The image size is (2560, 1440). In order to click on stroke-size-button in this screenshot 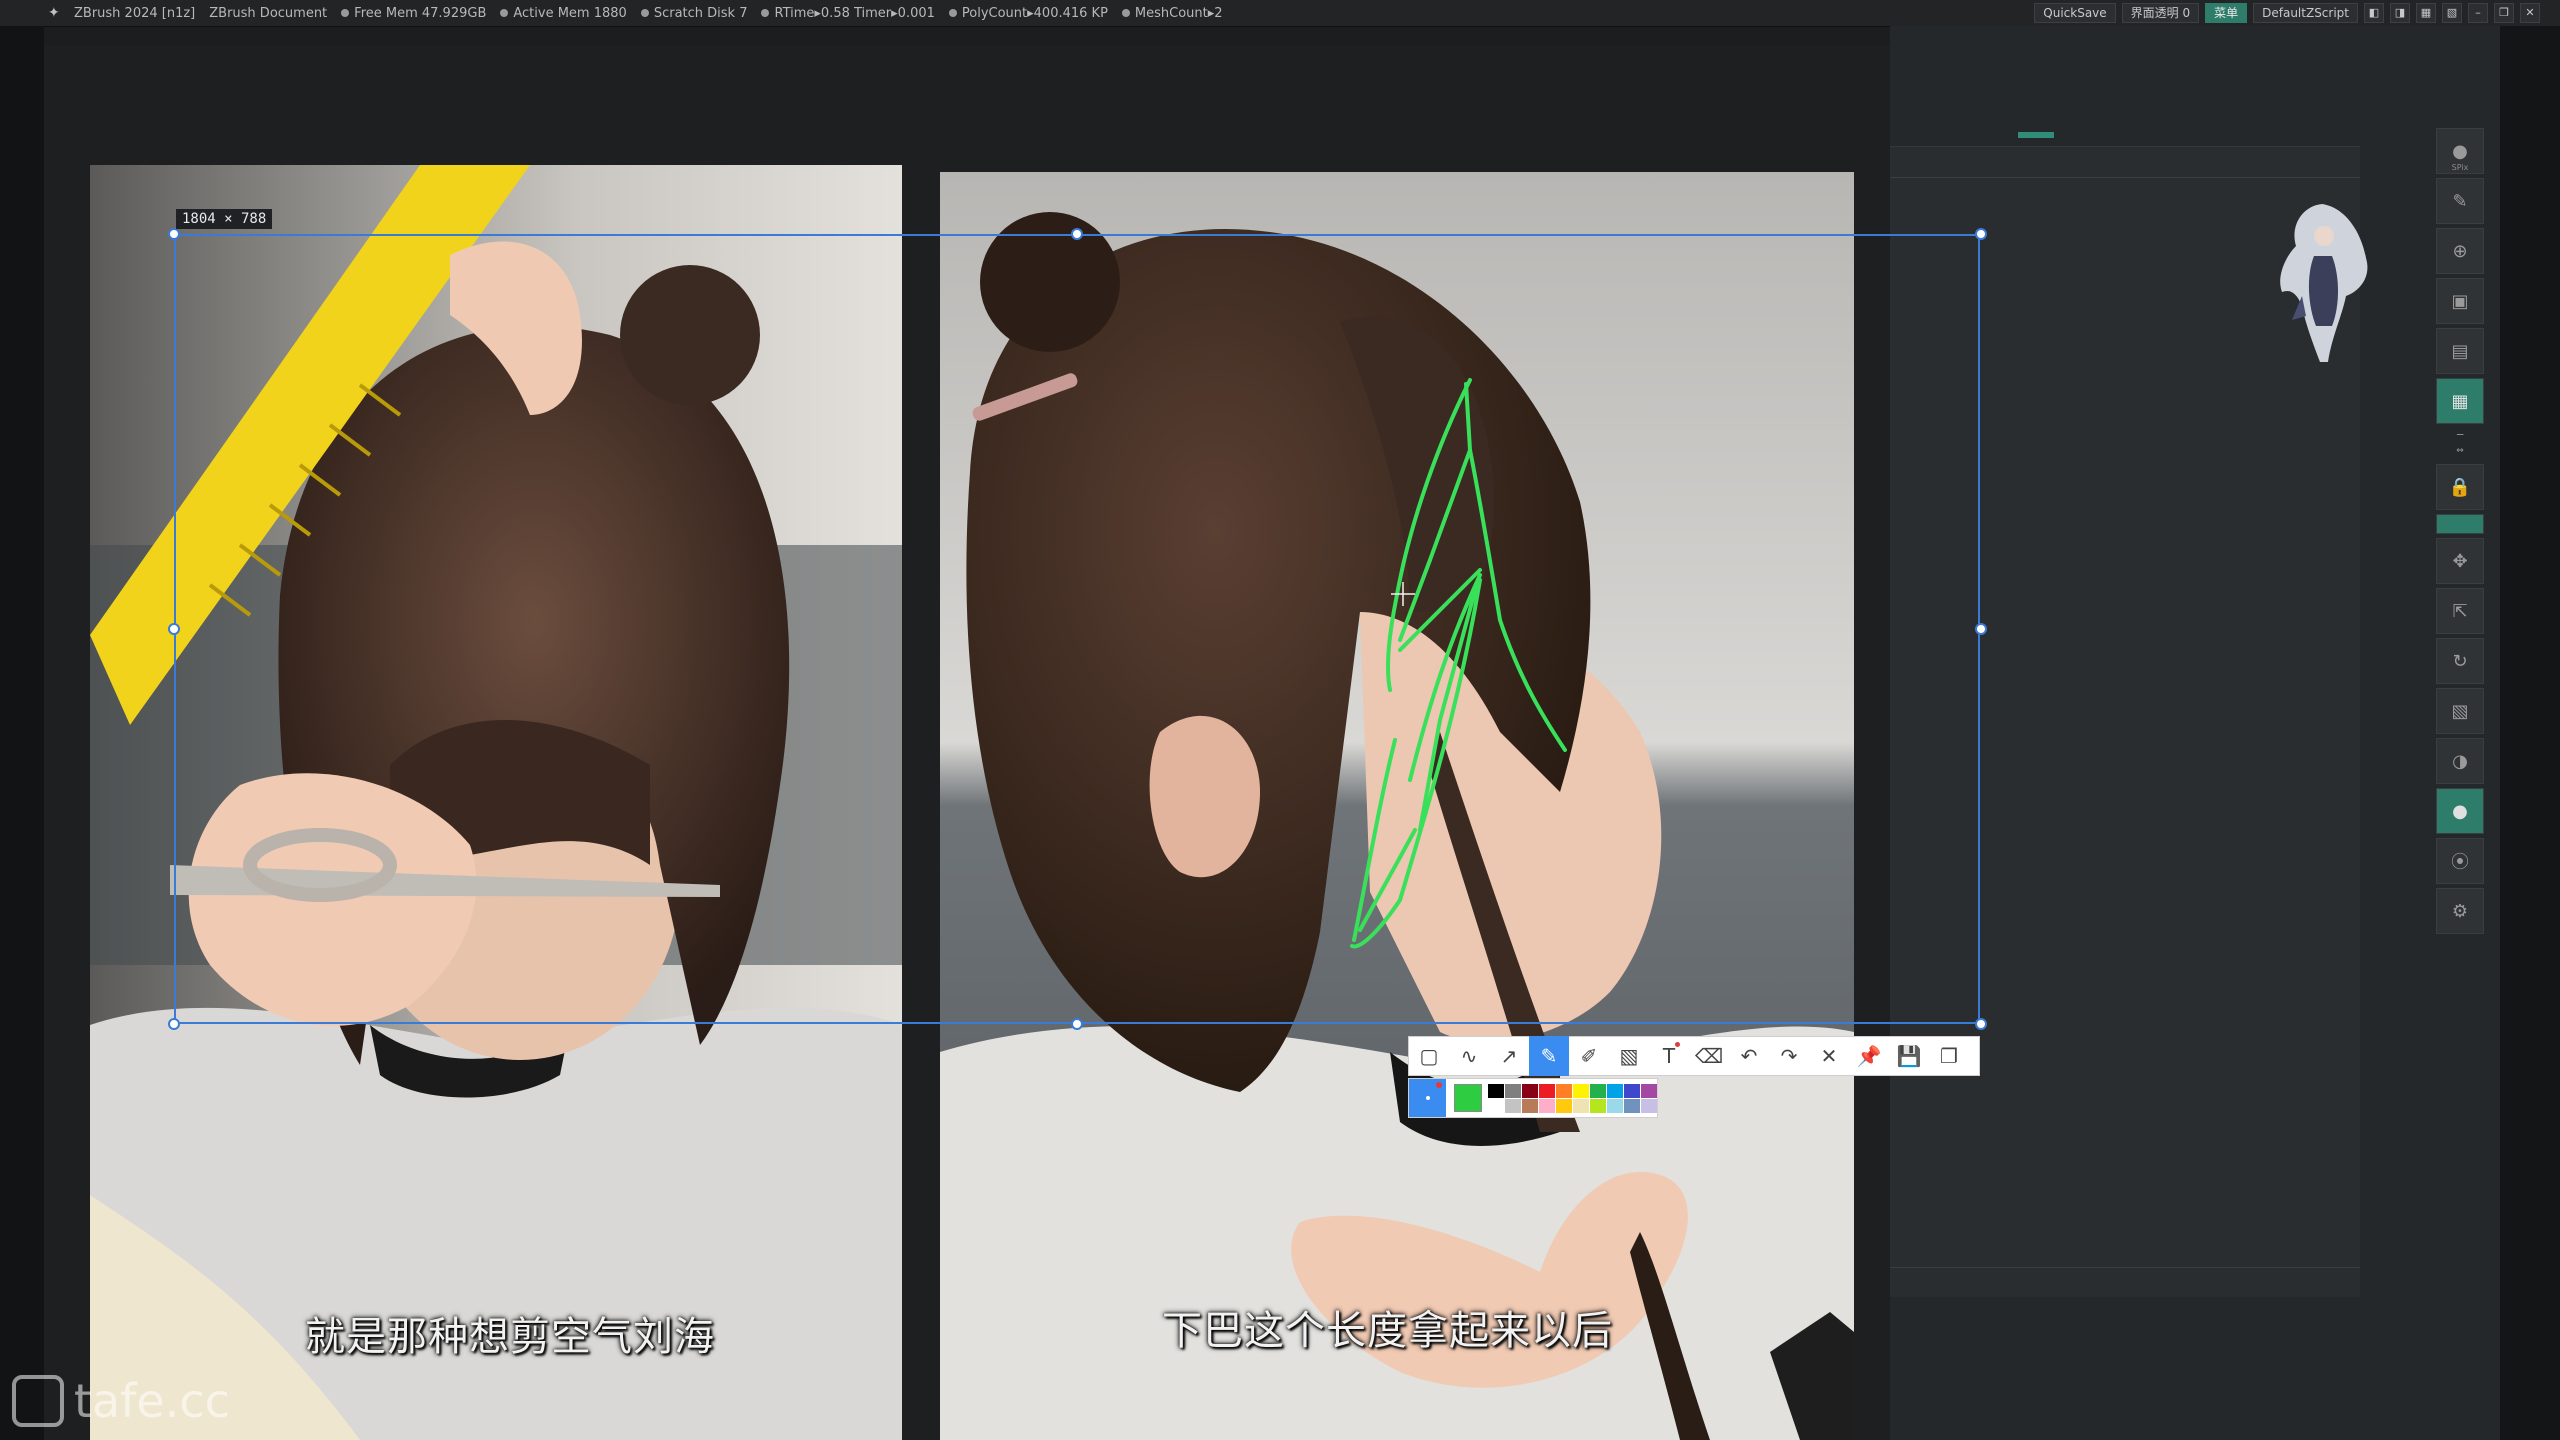, I will do `click(1428, 1098)`.